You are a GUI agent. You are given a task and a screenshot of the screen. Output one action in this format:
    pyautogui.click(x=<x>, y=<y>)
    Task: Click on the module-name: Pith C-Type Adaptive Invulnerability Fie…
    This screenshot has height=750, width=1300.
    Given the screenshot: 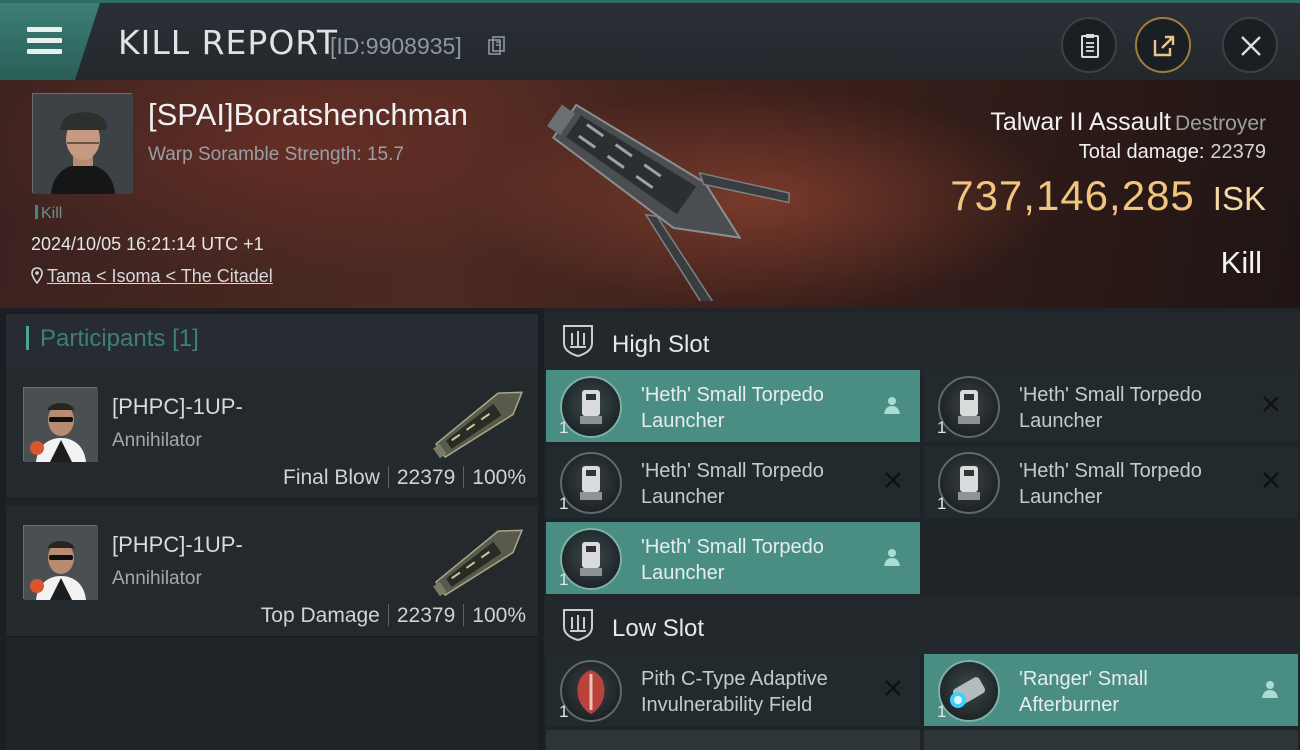 What is the action you would take?
    pyautogui.click(x=734, y=692)
    